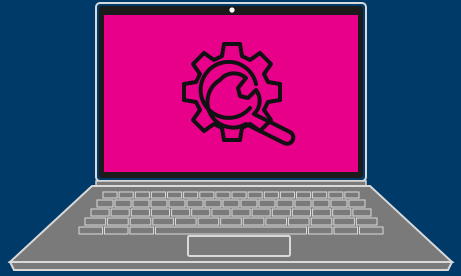 This screenshot has height=276, width=461. What do you see at coordinates (231, 266) in the screenshot?
I see `front-edge` at bounding box center [231, 266].